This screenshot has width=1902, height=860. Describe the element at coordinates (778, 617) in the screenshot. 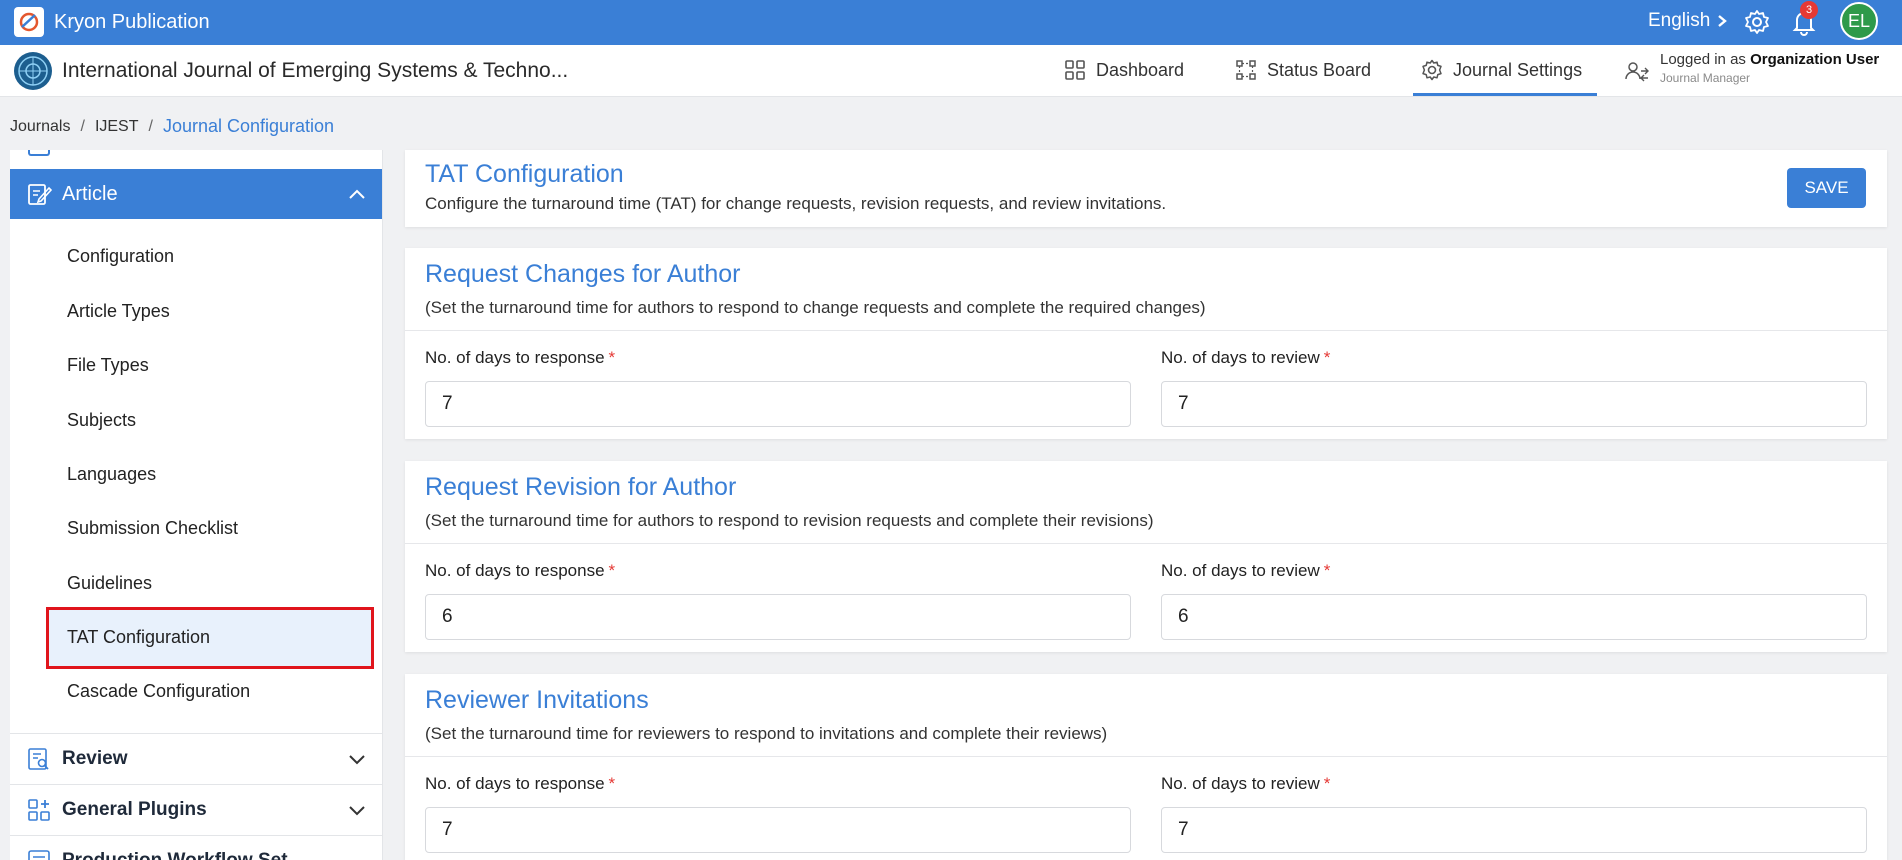

I see `response-days-input: 6` at that location.